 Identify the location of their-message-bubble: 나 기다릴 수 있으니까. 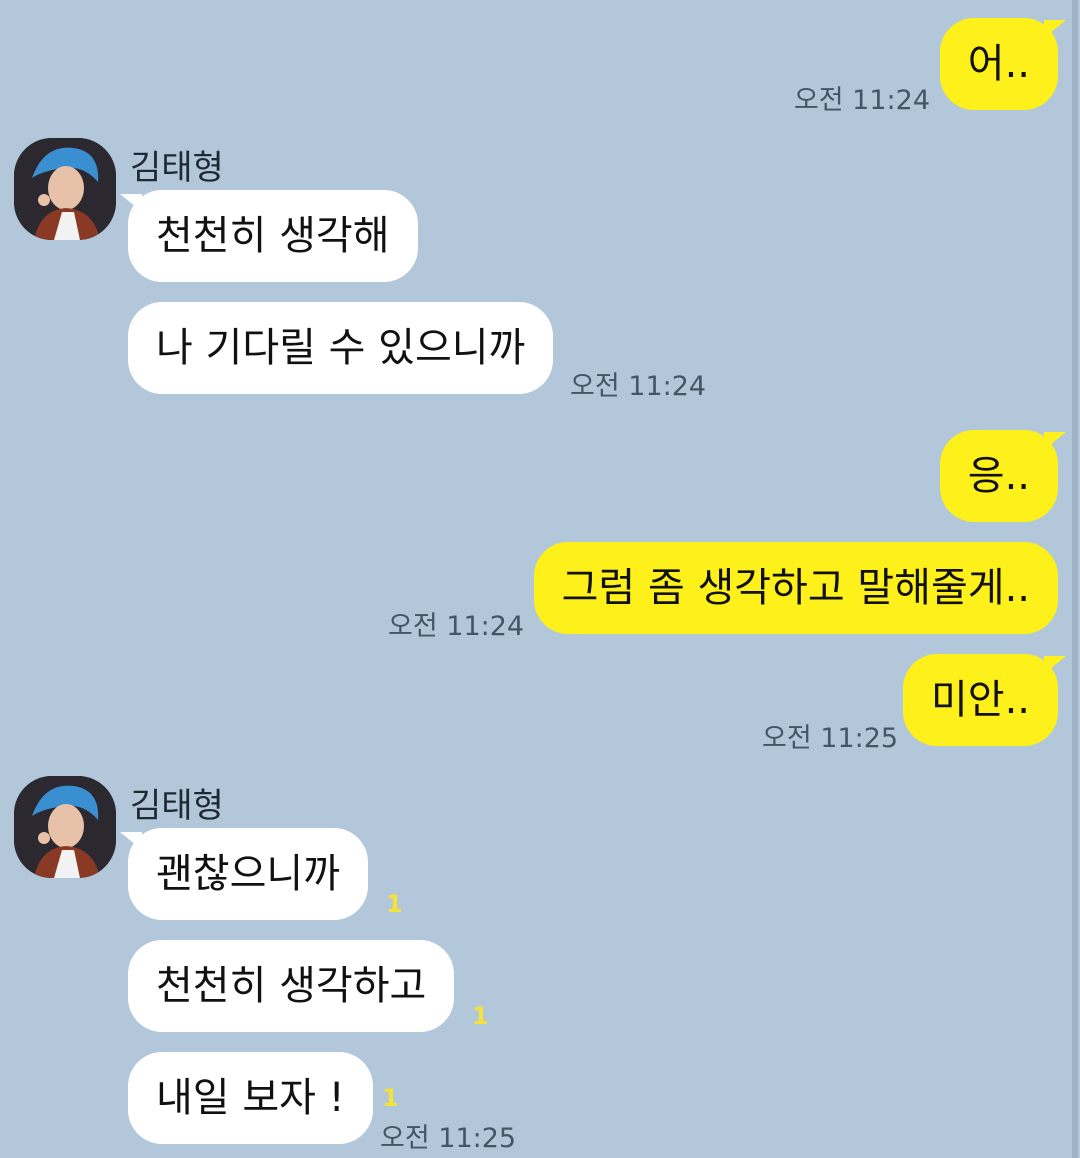
(341, 348).